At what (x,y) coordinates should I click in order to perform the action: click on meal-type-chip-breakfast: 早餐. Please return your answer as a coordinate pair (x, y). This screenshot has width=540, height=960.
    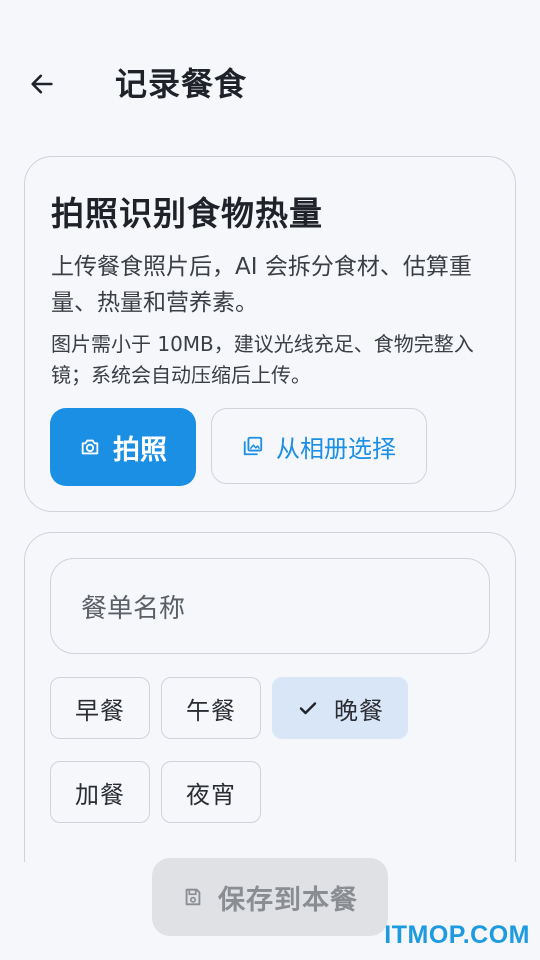
    Looking at the image, I should click on (100, 708).